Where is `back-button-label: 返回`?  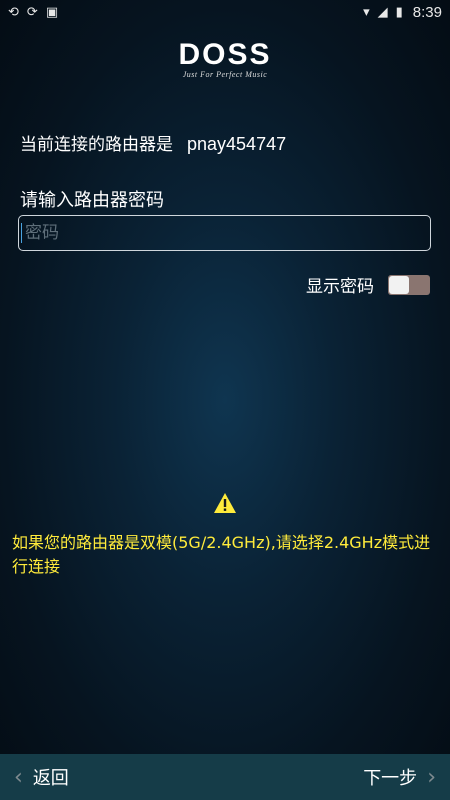 back-button-label: 返回 is located at coordinates (50, 778).